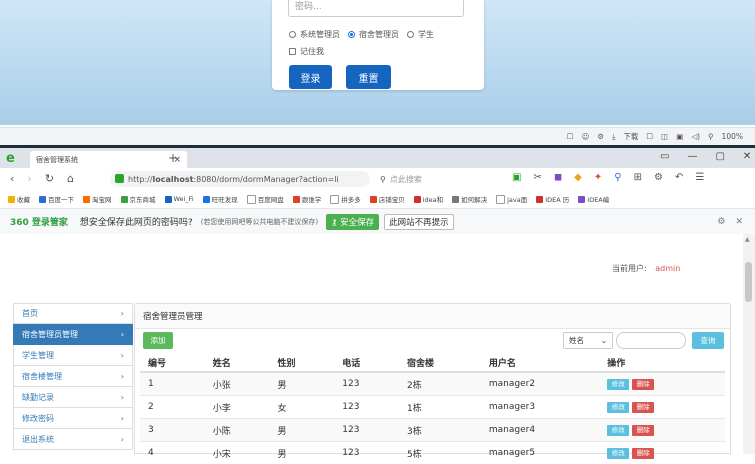 The height and width of the screenshot is (464, 755). Describe the element at coordinates (122, 313) in the screenshot. I see `chevron-right-icon: ›` at that location.